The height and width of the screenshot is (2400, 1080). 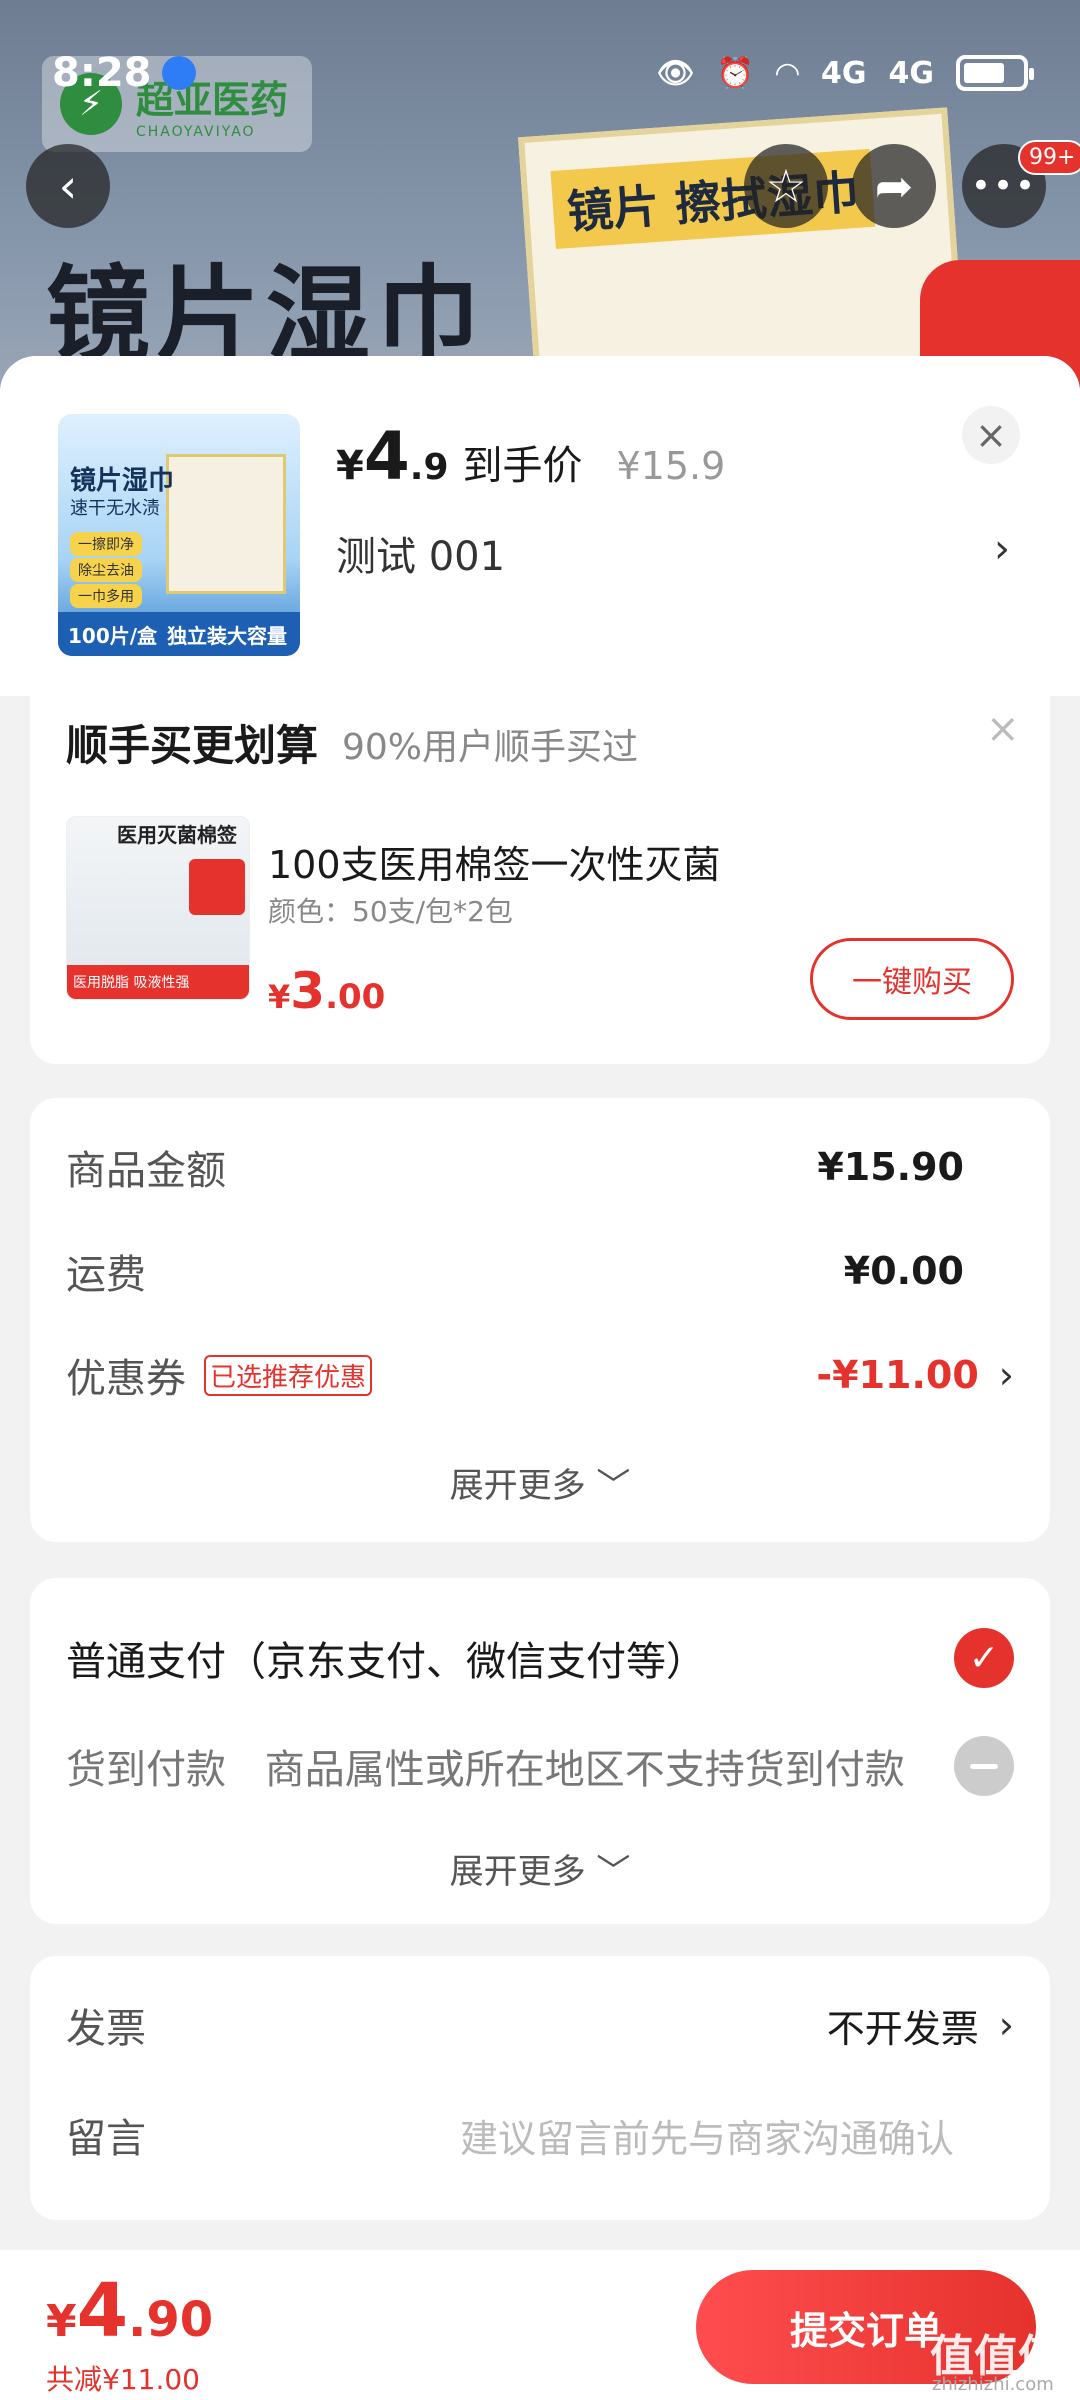 I want to click on status-time: 8:28, so click(x=102, y=73).